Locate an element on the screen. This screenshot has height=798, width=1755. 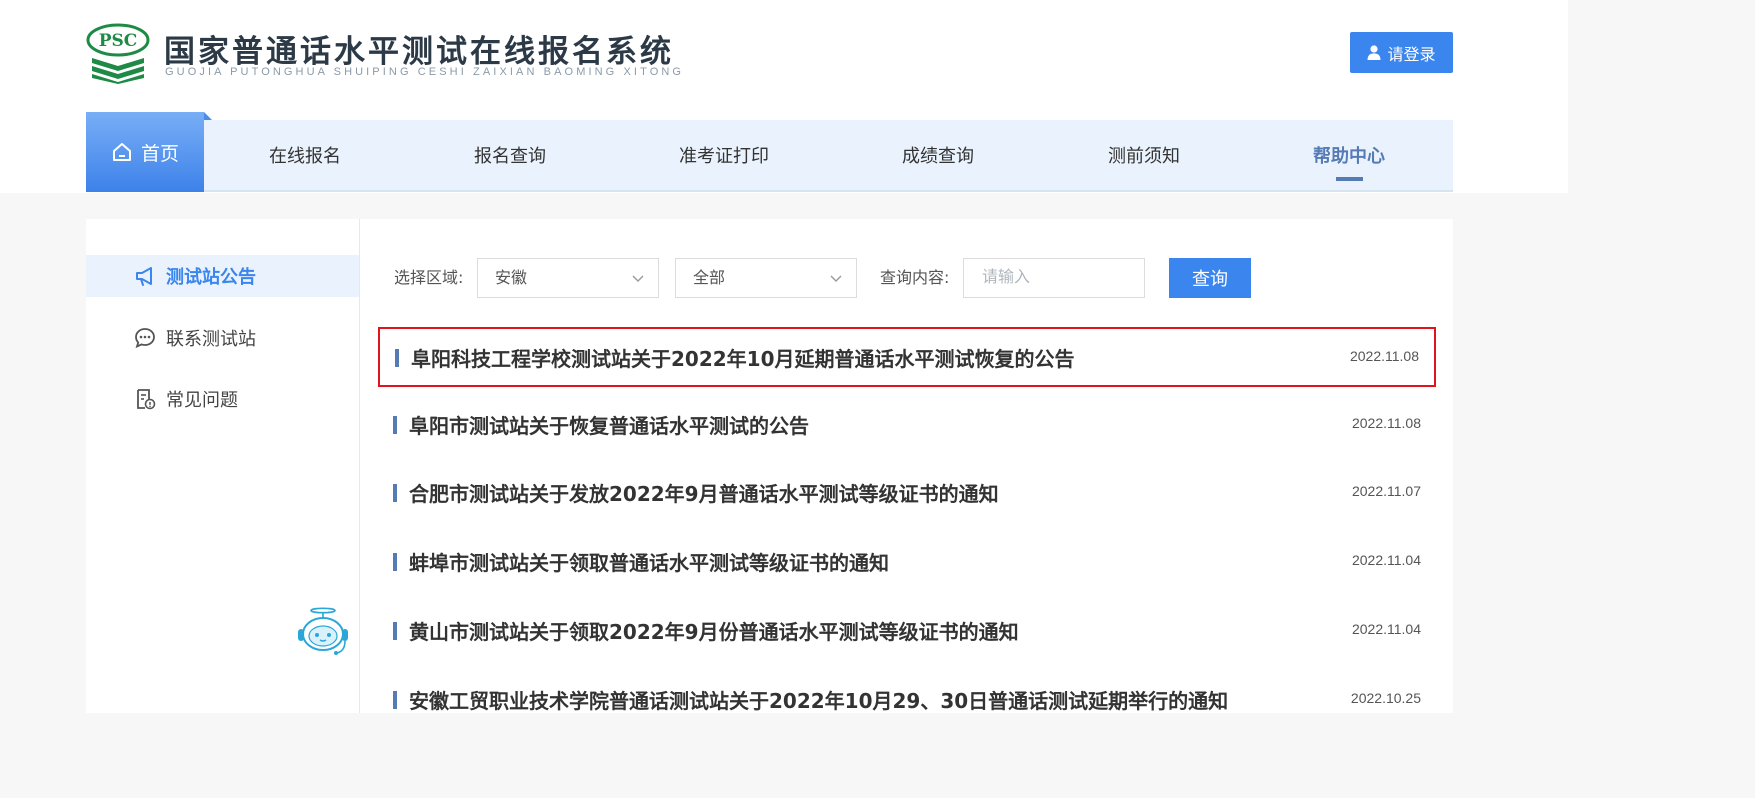
sidebar-item-contact-station: 联系测试站 is located at coordinates (222, 338).